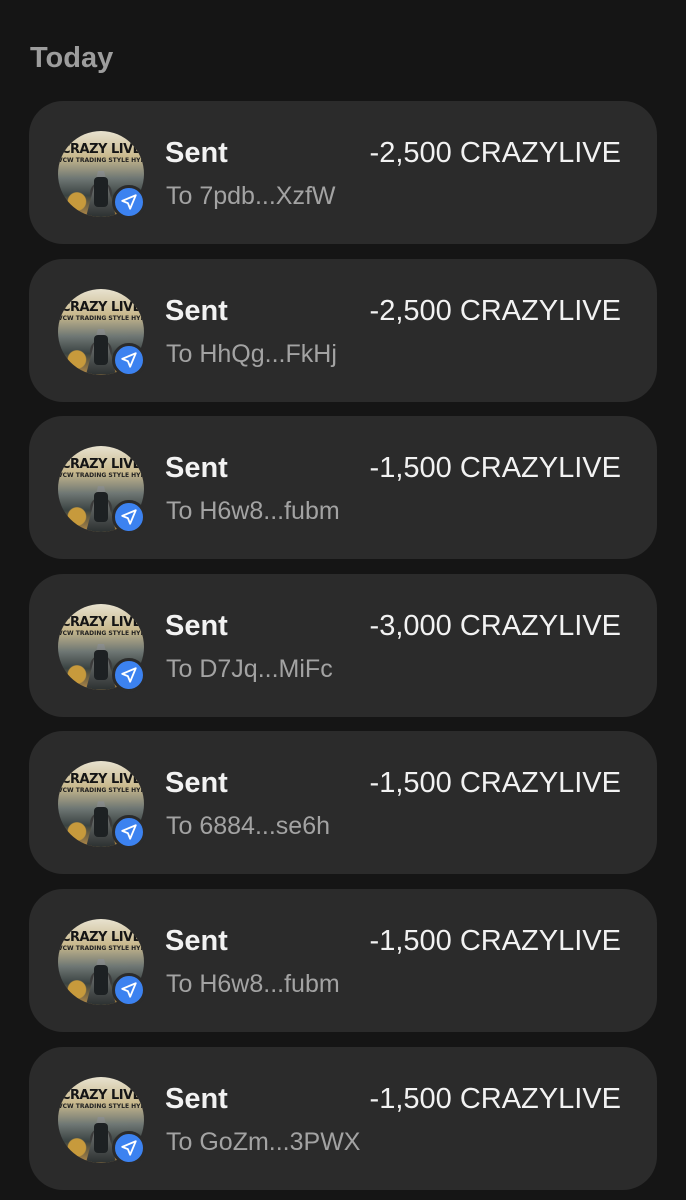 The image size is (686, 1200). I want to click on transaction-recipient: To 6884...se6h, so click(248, 826).